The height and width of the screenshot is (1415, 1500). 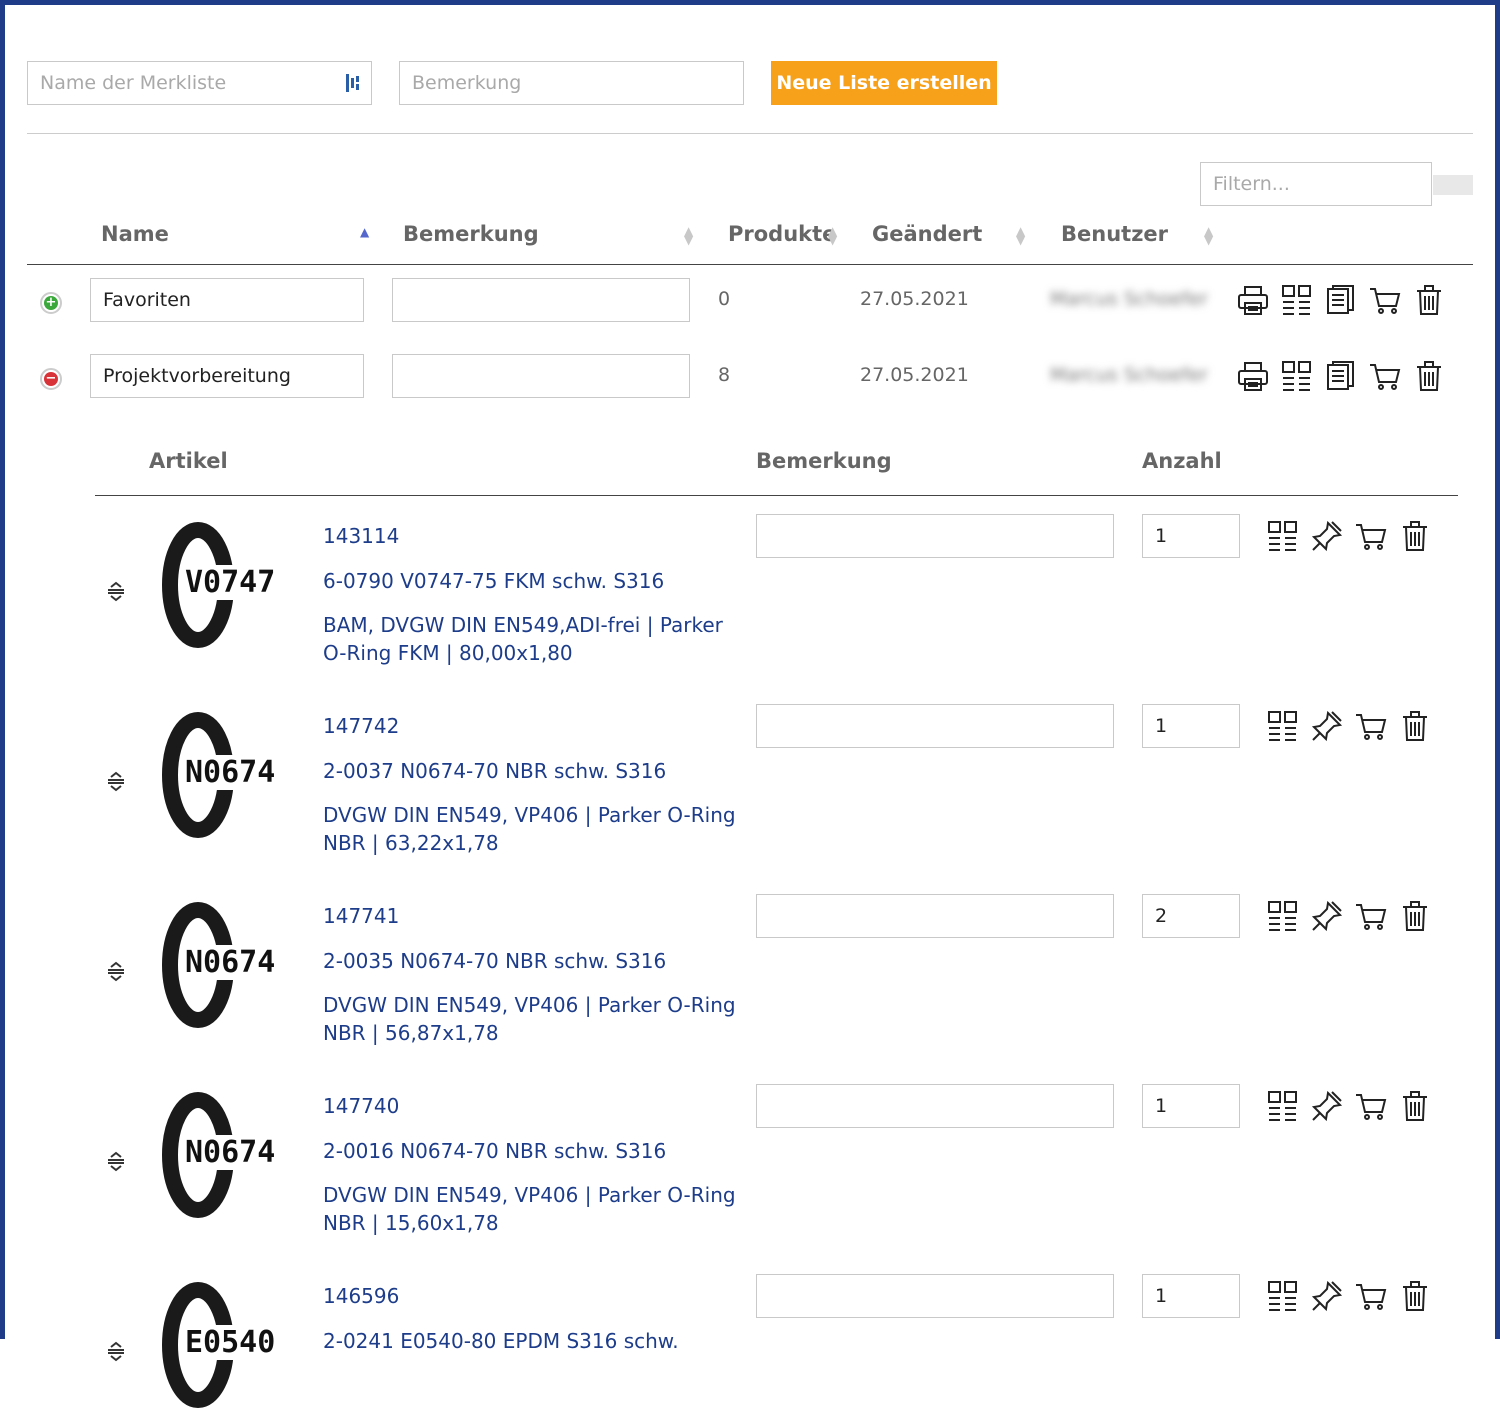 What do you see at coordinates (199, 83) in the screenshot?
I see `list-name-input: Name der Merkliste` at bounding box center [199, 83].